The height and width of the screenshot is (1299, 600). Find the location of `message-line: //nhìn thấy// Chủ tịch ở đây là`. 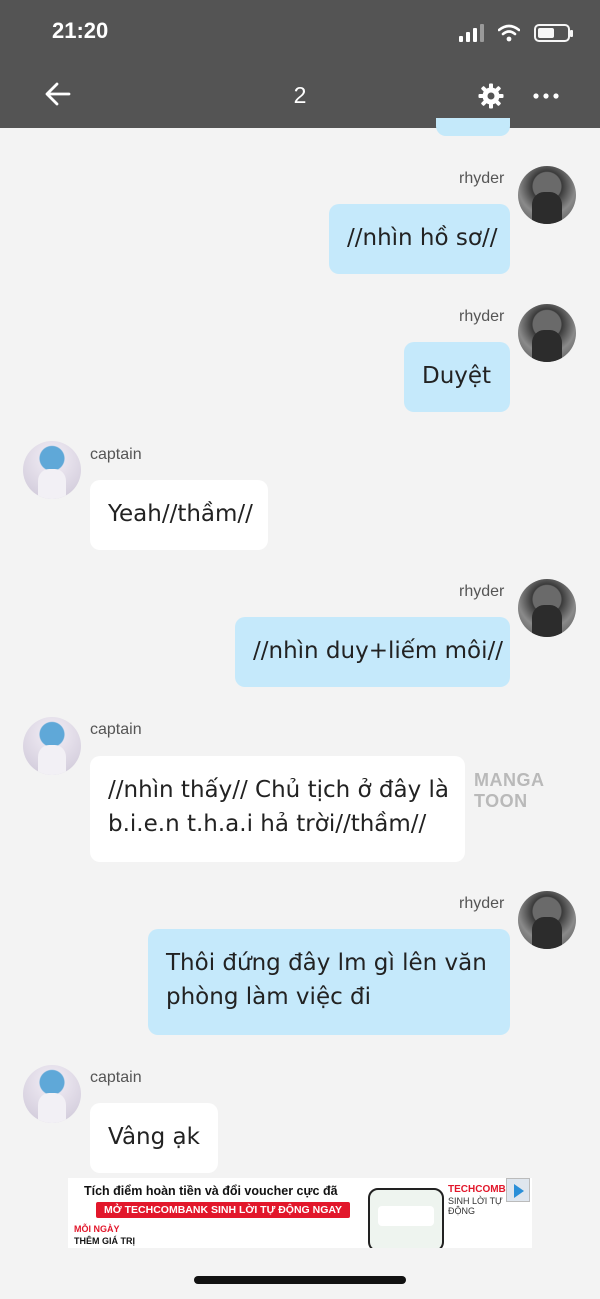

message-line: //nhìn thấy// Chủ tịch ở đây là is located at coordinates (278, 790).